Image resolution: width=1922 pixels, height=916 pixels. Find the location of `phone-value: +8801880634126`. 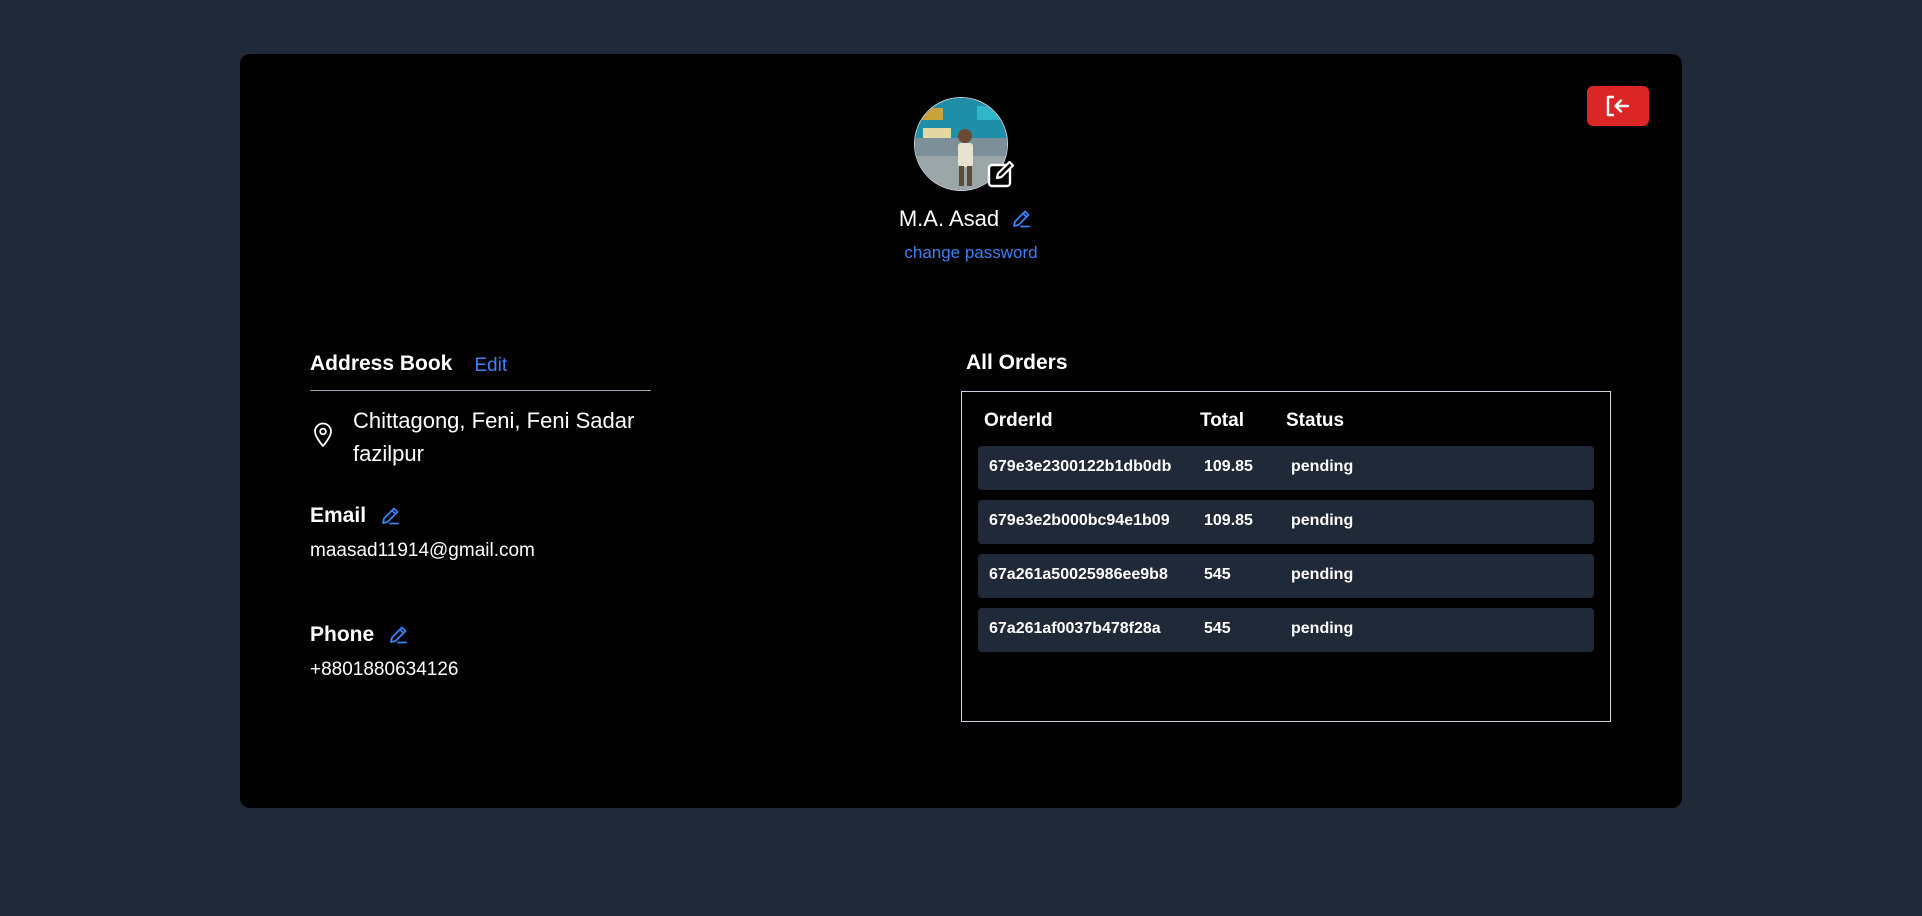

phone-value: +8801880634126 is located at coordinates (384, 669).